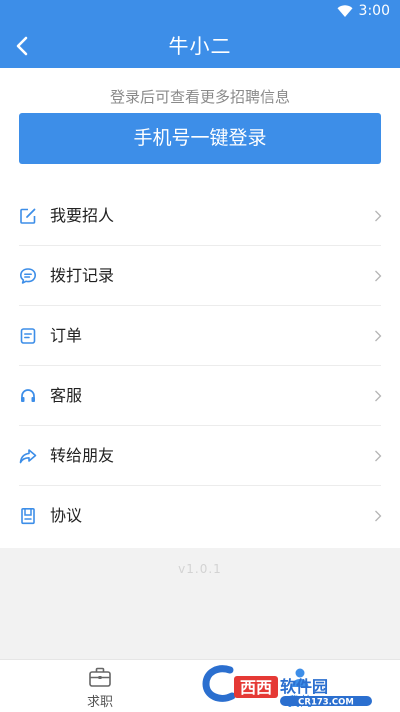 The width and height of the screenshot is (400, 712). I want to click on share-icon, so click(28, 456).